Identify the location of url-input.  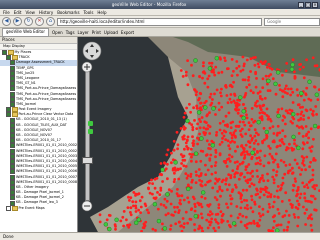
(155, 21).